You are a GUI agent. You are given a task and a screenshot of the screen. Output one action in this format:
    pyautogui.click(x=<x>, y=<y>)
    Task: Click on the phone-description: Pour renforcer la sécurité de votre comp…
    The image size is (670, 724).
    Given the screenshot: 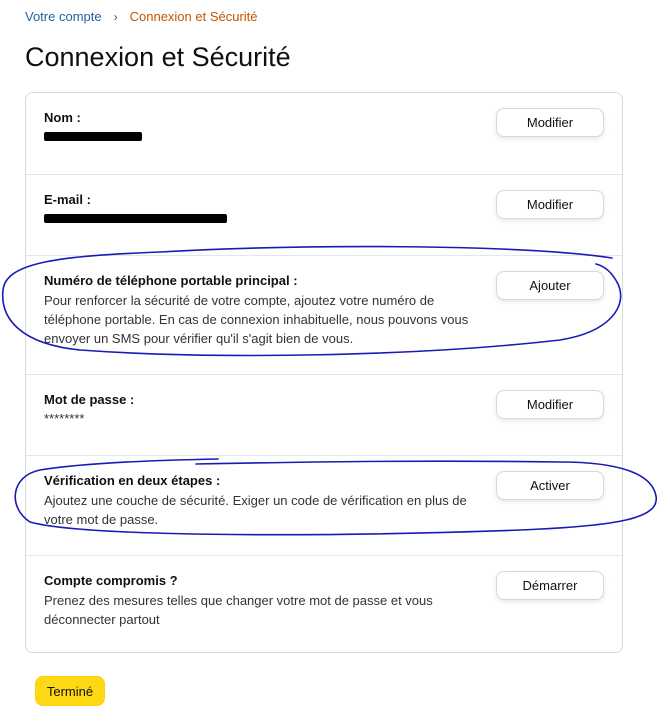 What is the action you would take?
    pyautogui.click(x=256, y=319)
    